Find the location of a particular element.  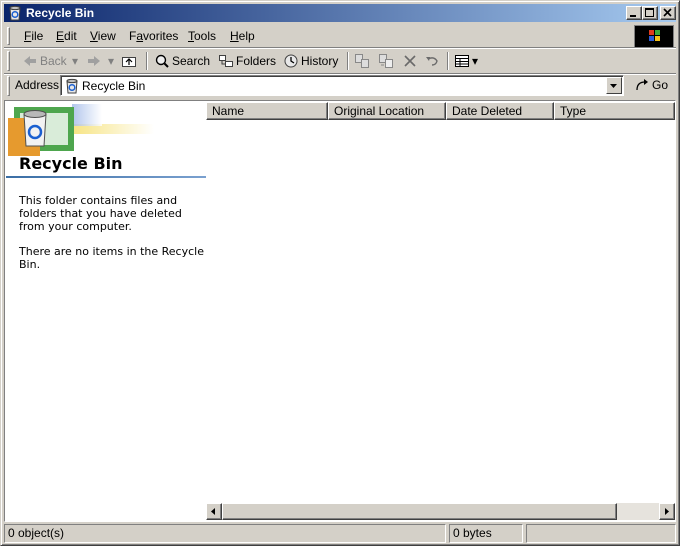

recycle-bin-icon is located at coordinates (15, 13).